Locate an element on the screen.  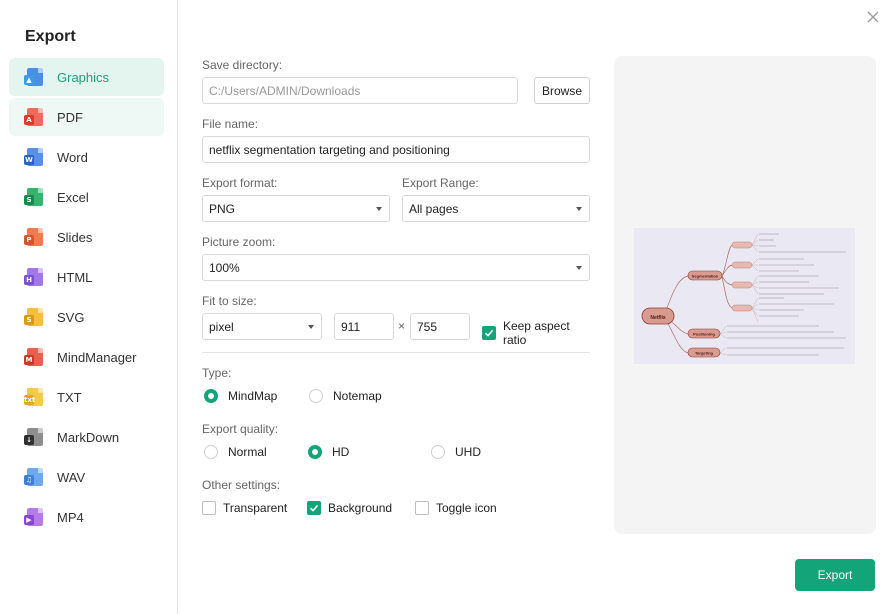
sidebar-item-label: MindManager is located at coordinates (97, 357).